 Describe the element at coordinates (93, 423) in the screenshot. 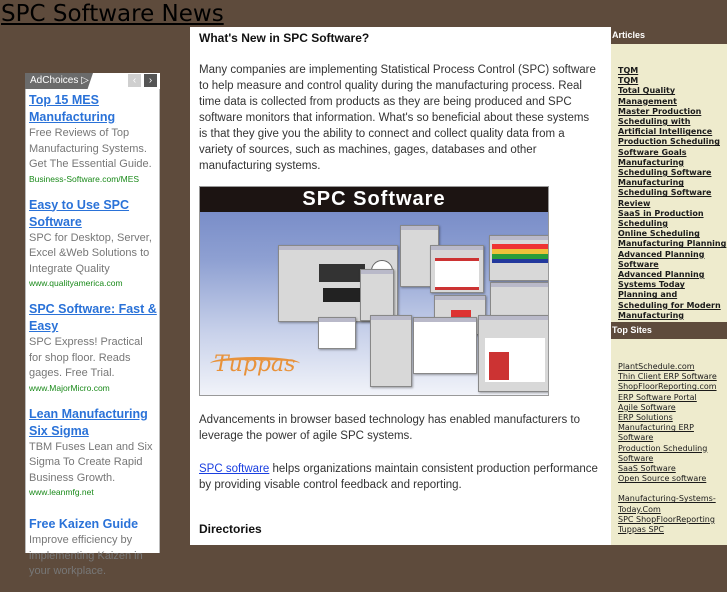

I see `ad-title-link: Lean Manufacturing Six Sigma` at that location.